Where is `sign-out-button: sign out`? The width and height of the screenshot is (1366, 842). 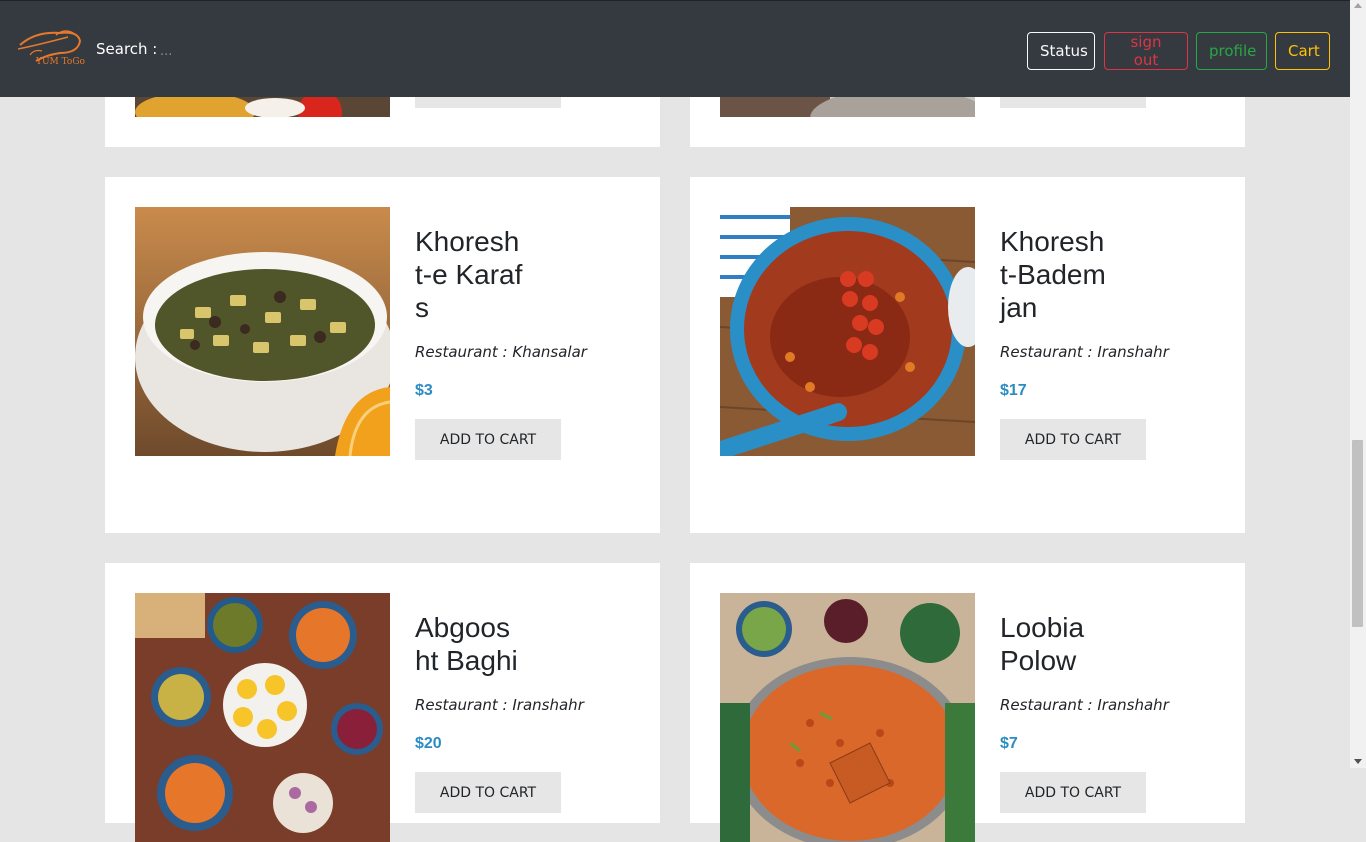 sign-out-button: sign out is located at coordinates (1146, 51).